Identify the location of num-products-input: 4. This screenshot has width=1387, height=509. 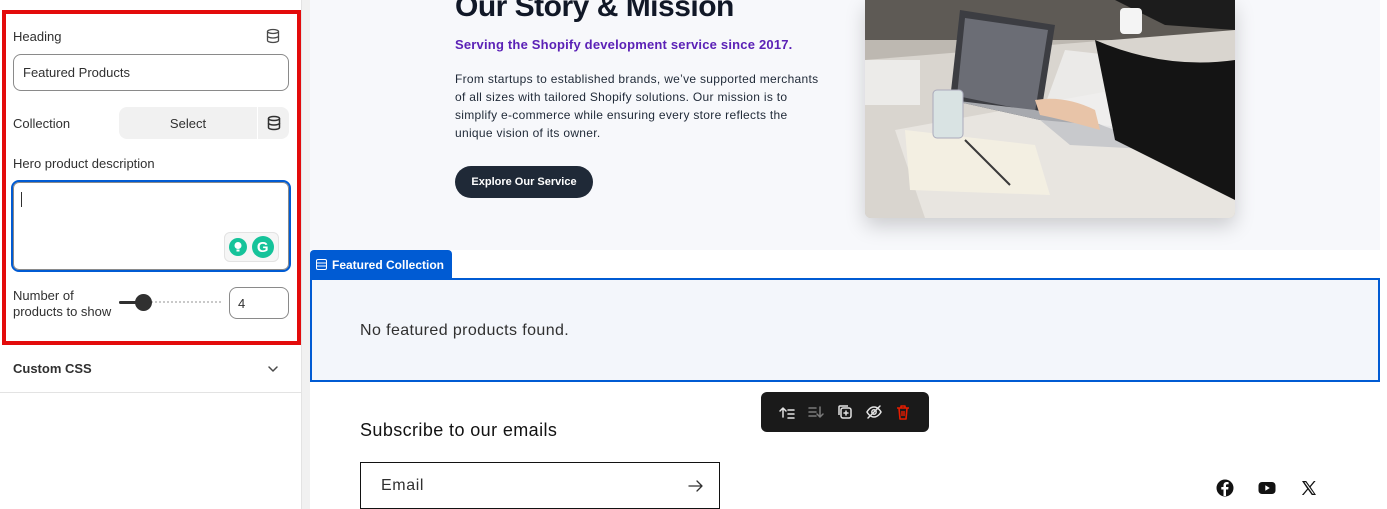
(259, 303).